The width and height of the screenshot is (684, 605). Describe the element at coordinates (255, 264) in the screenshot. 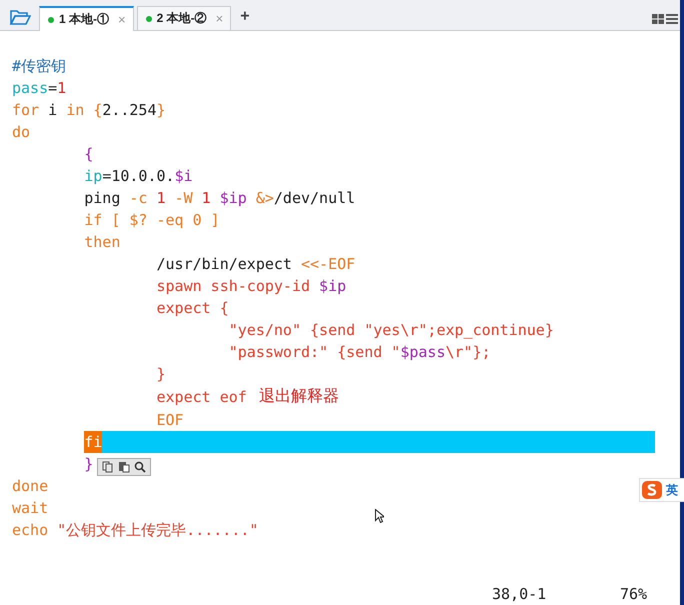

I see `code-line: /usr/bin/expect <<-EOF` at that location.